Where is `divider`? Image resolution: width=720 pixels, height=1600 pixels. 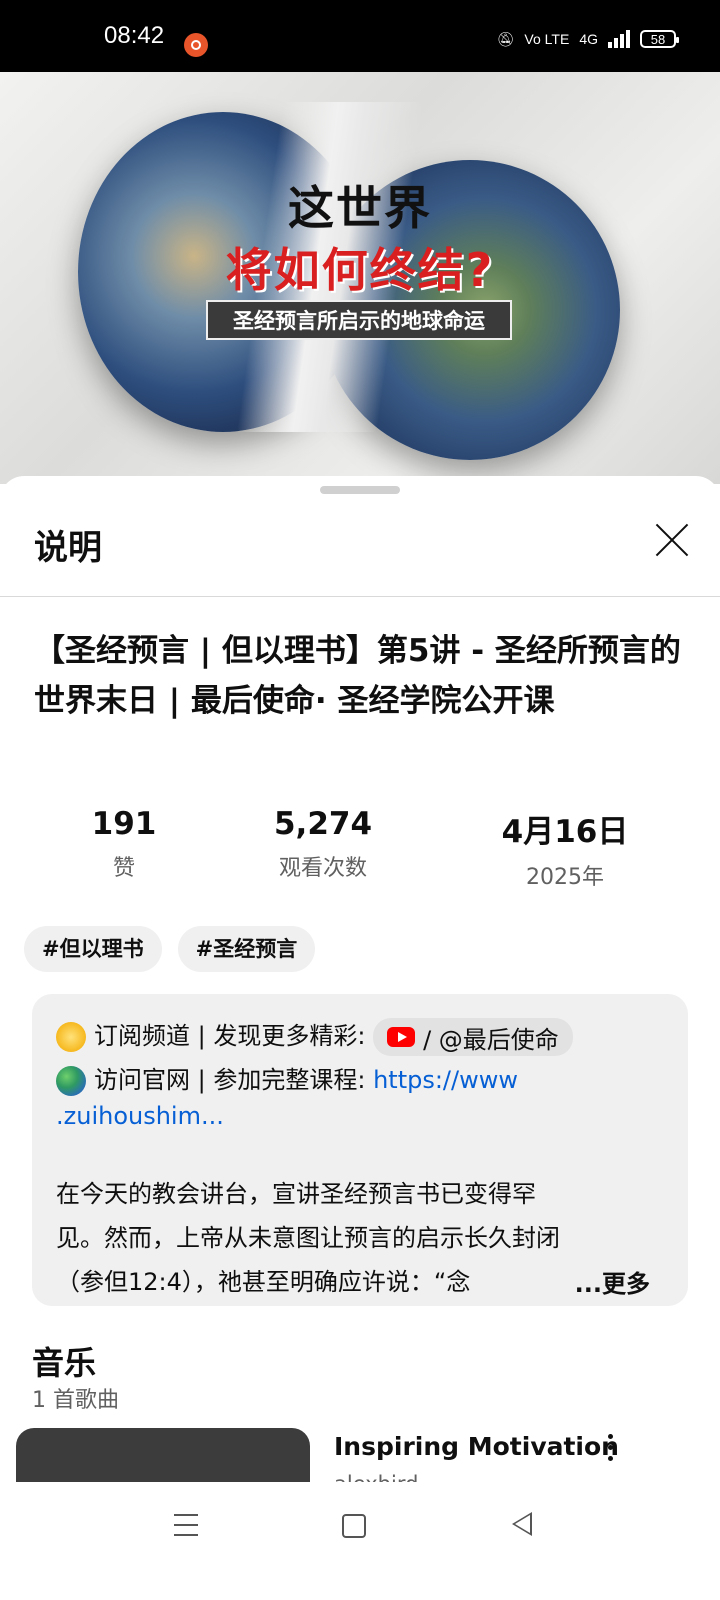
divider is located at coordinates (360, 596).